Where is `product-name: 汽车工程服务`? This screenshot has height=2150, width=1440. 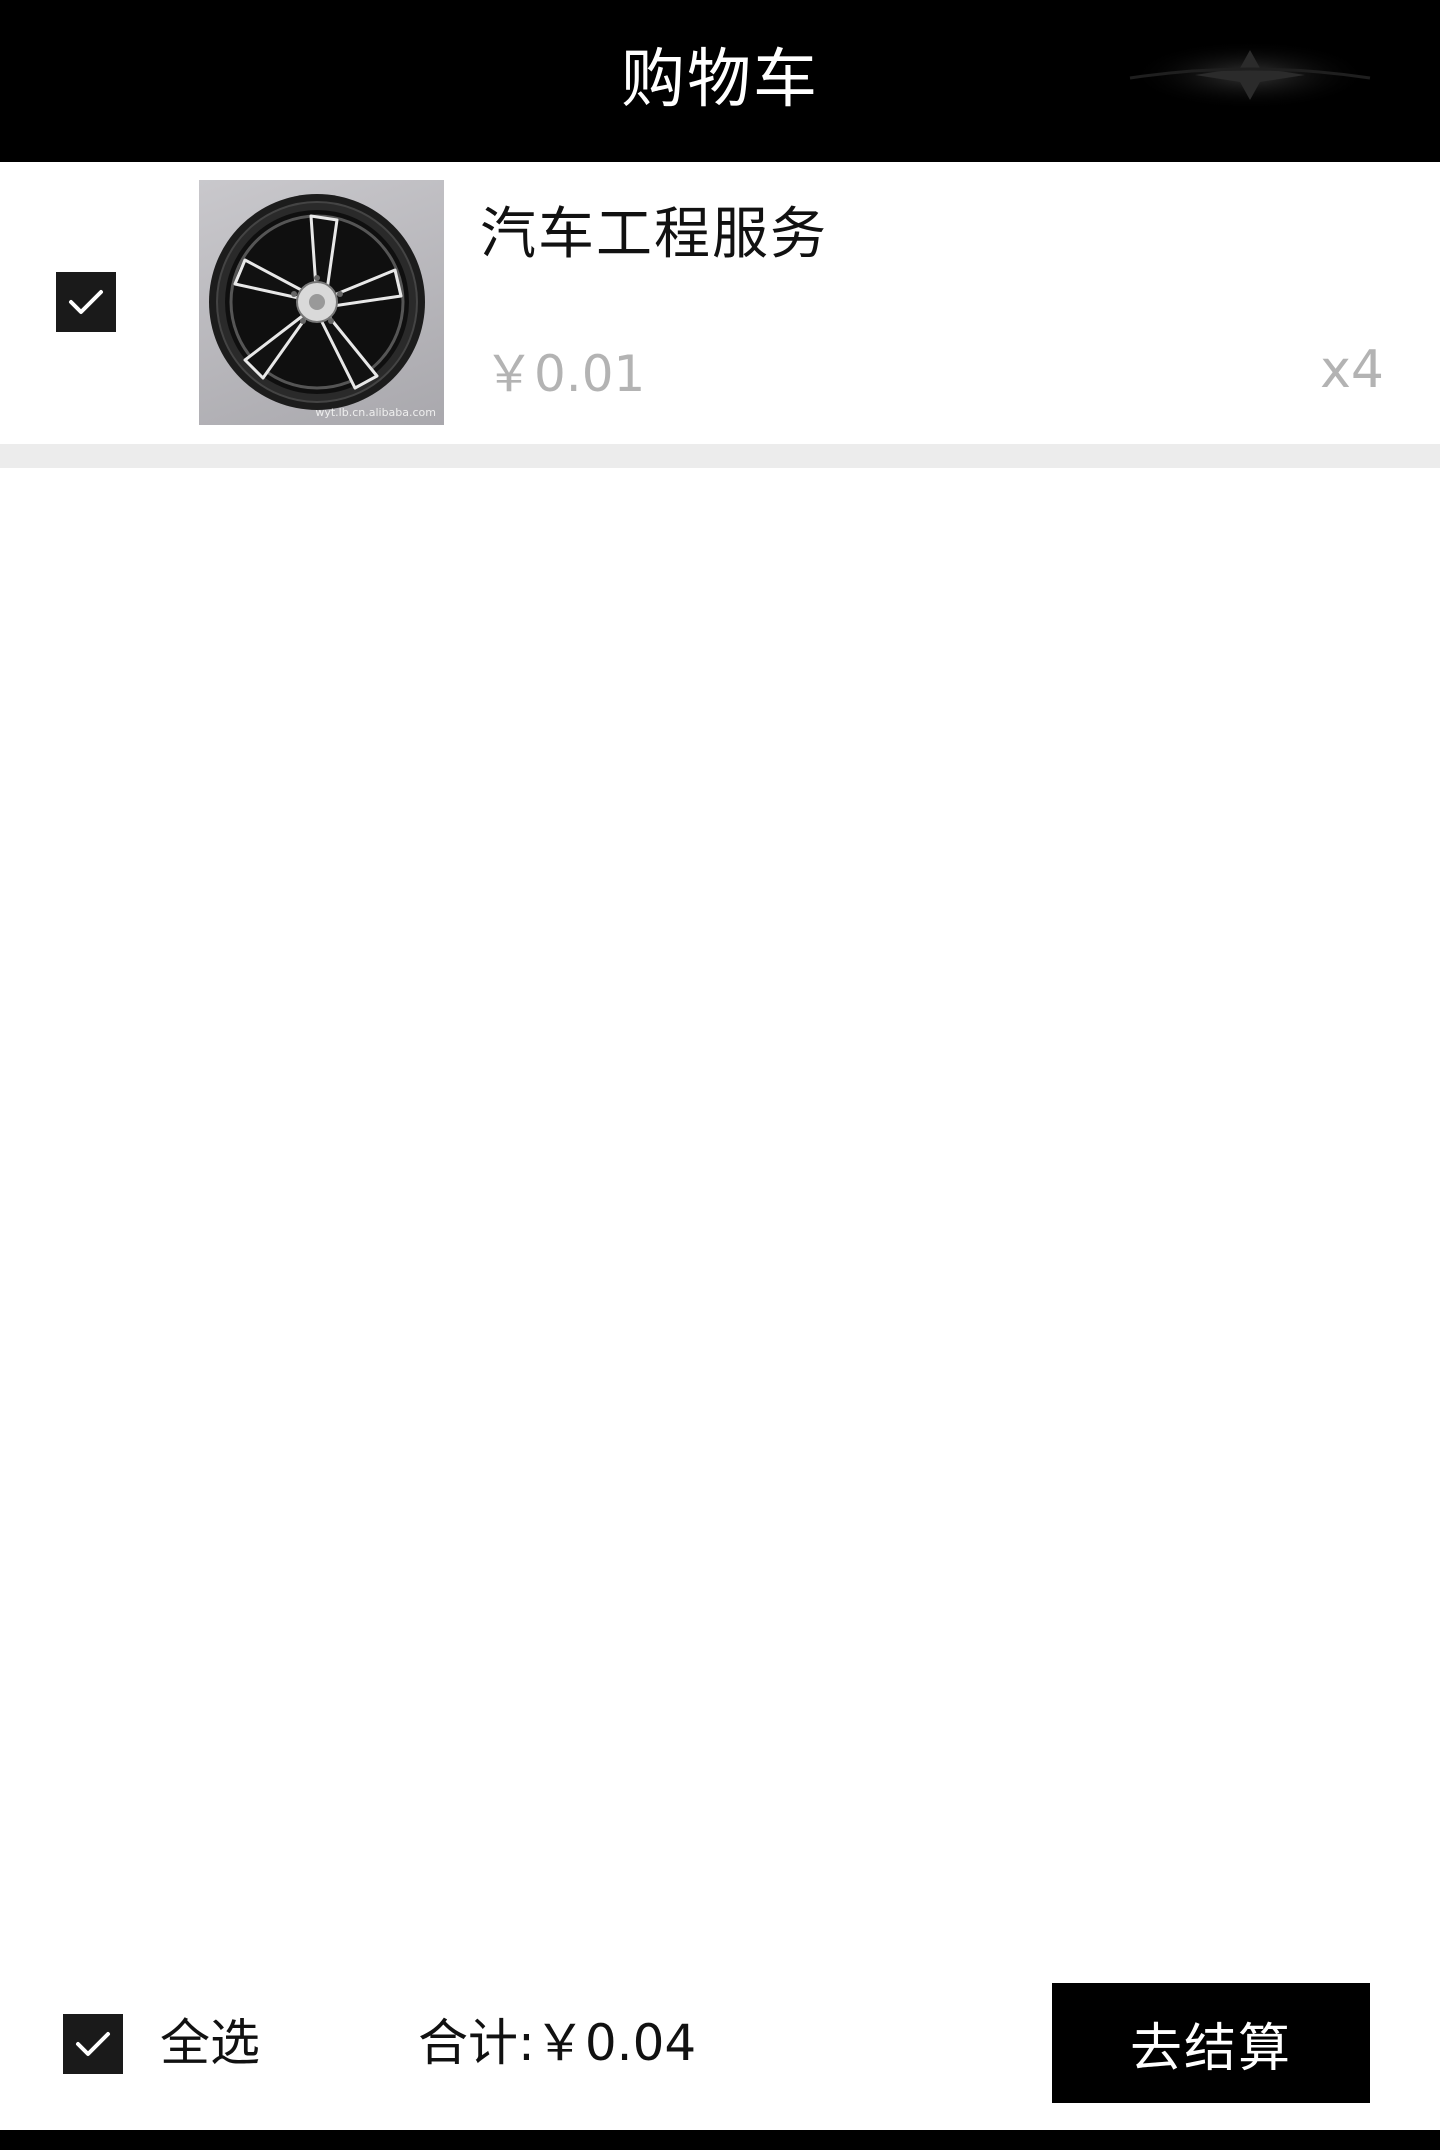
product-name: 汽车工程服务 is located at coordinates (654, 235).